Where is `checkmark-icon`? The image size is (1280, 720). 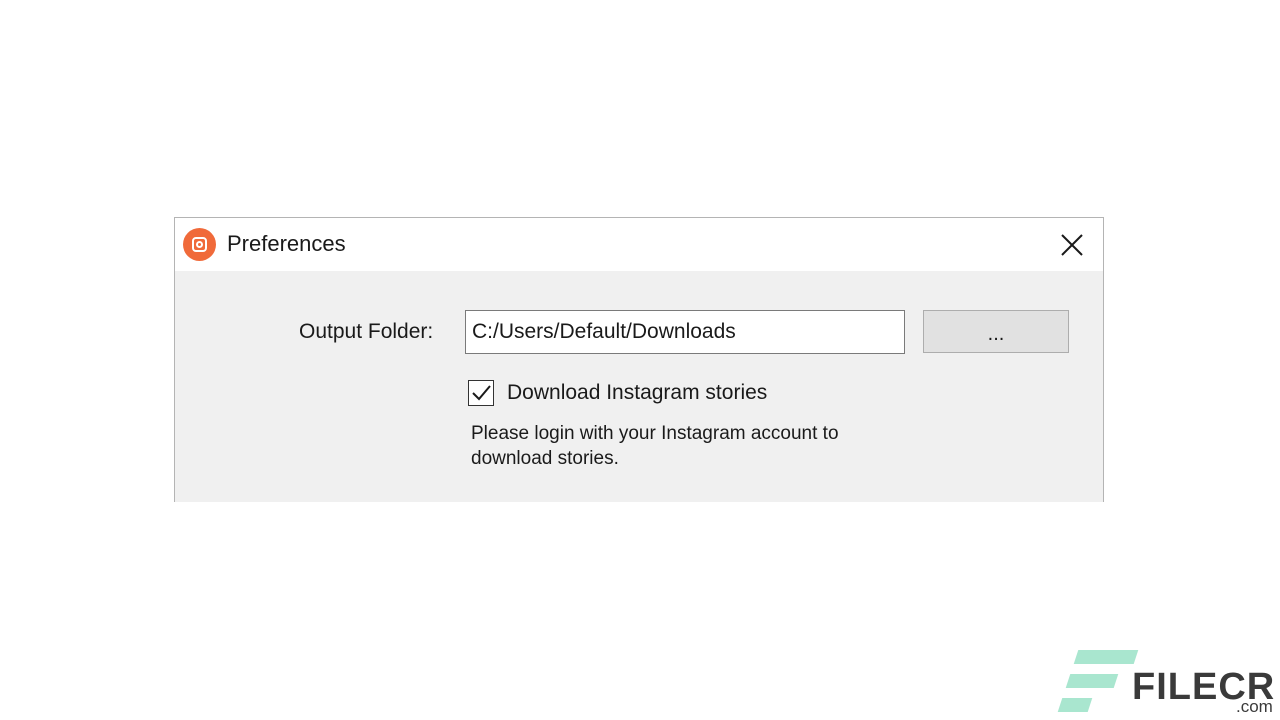 checkmark-icon is located at coordinates (481, 393).